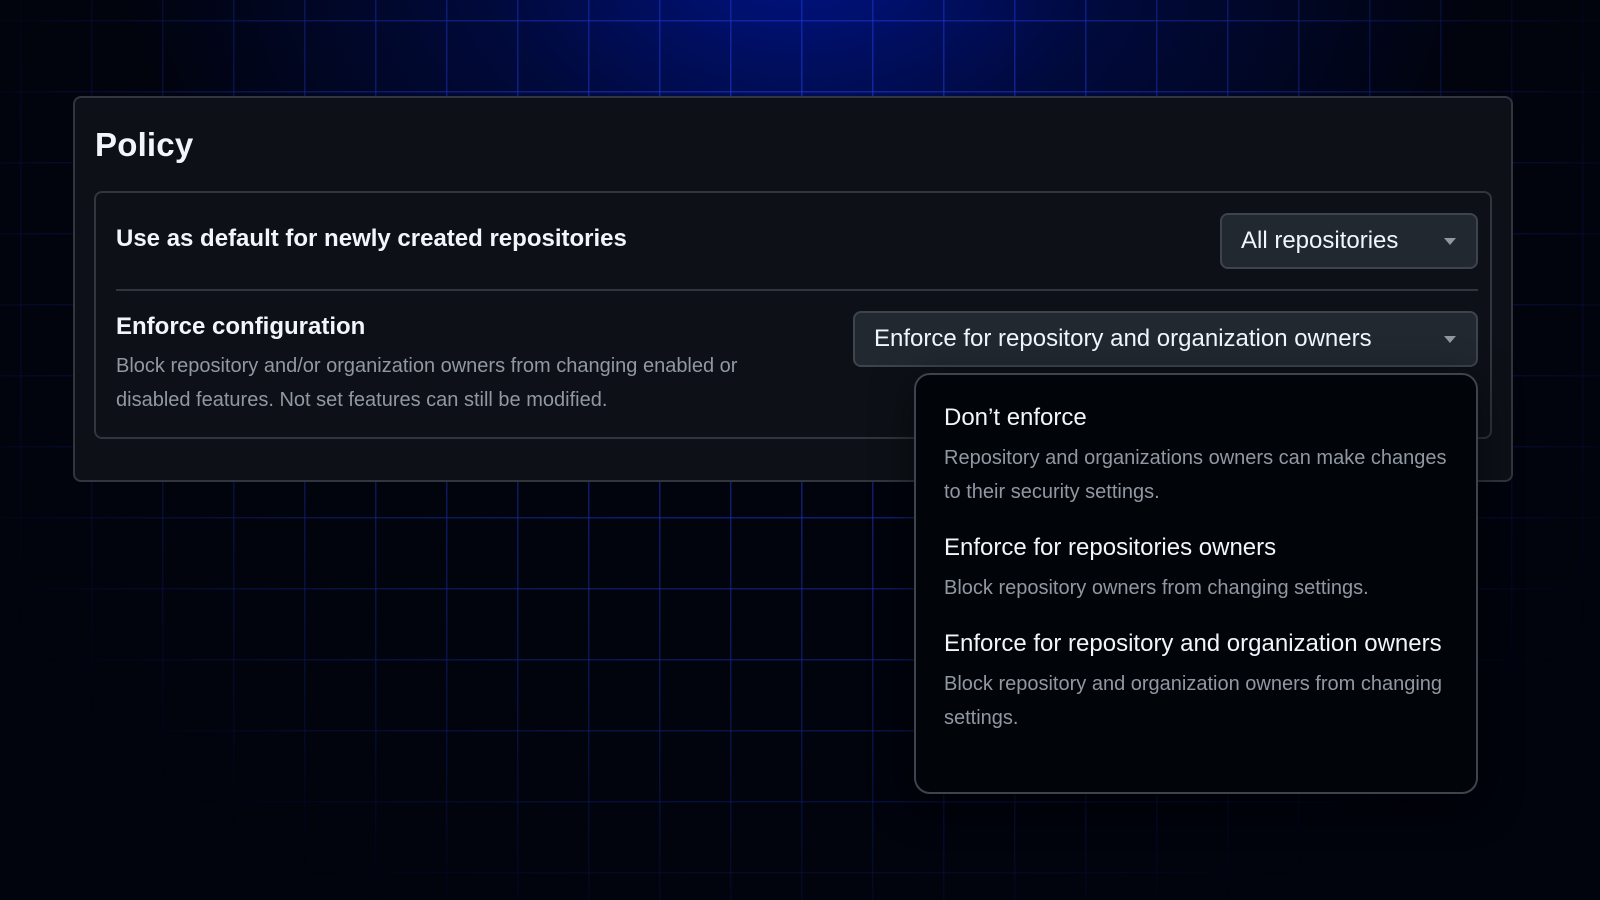  What do you see at coordinates (1110, 547) in the screenshot?
I see `menu-option-title: Enforce for repositories owners` at bounding box center [1110, 547].